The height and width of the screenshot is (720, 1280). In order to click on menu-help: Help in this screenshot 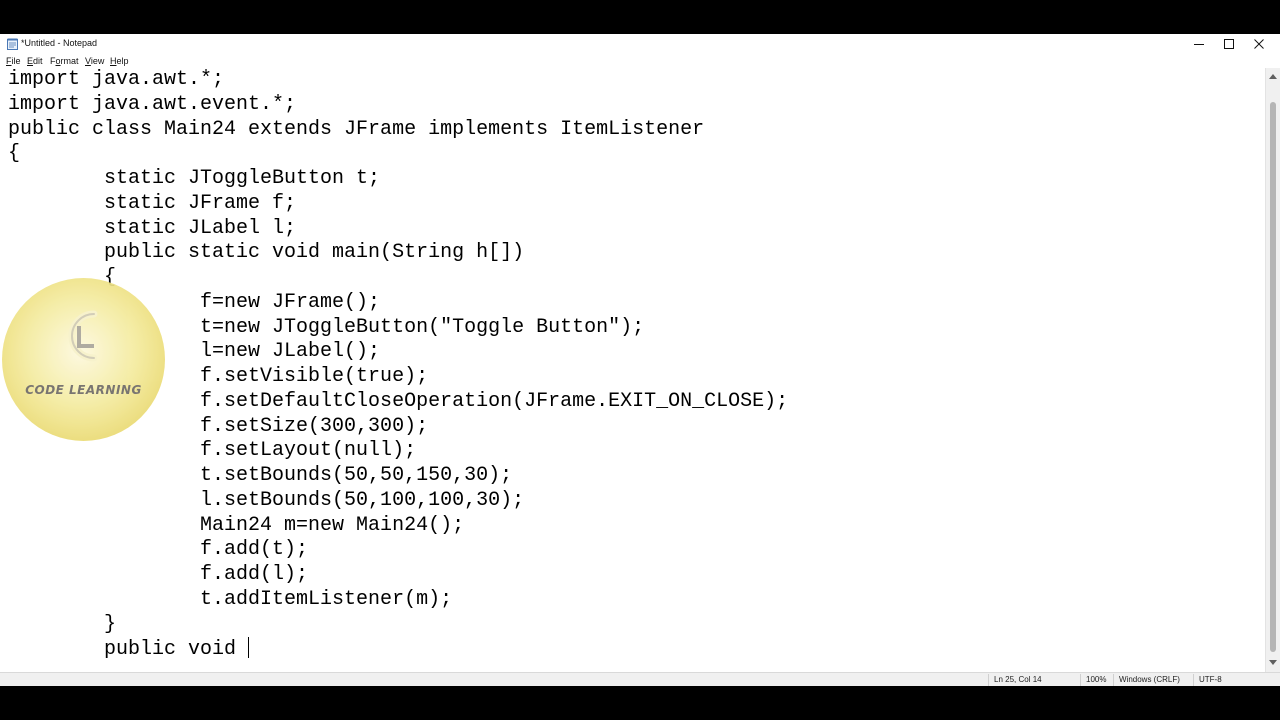, I will do `click(119, 61)`.